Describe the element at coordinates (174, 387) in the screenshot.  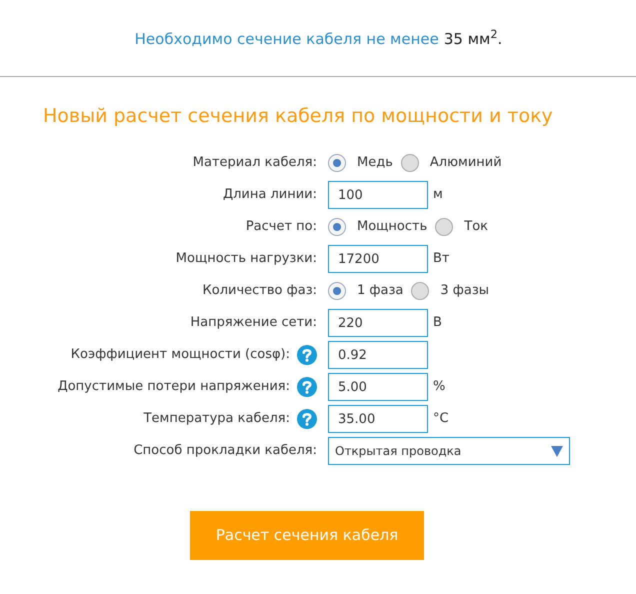
I see `field-label: Допустимые потери напряжения:` at that location.